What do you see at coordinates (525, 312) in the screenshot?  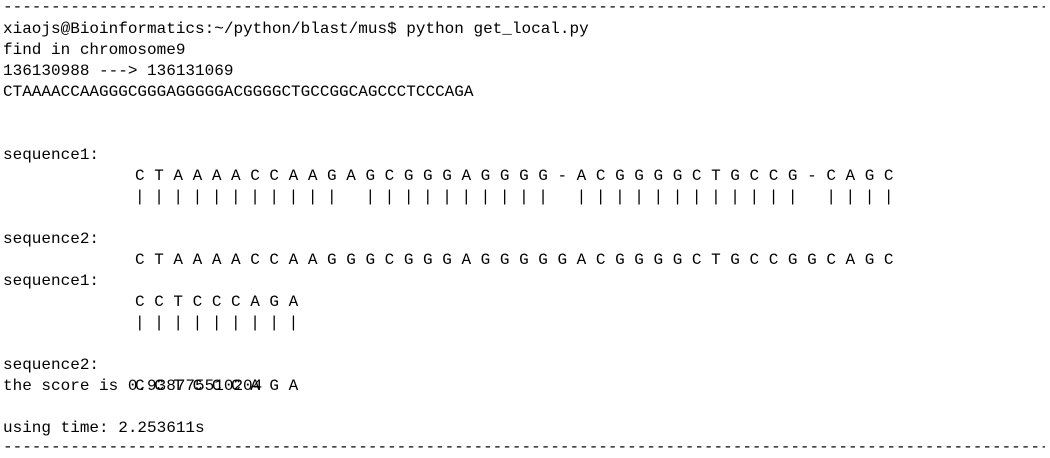 I see `alignment-block2-match-row: | | | | | | | | |` at bounding box center [525, 312].